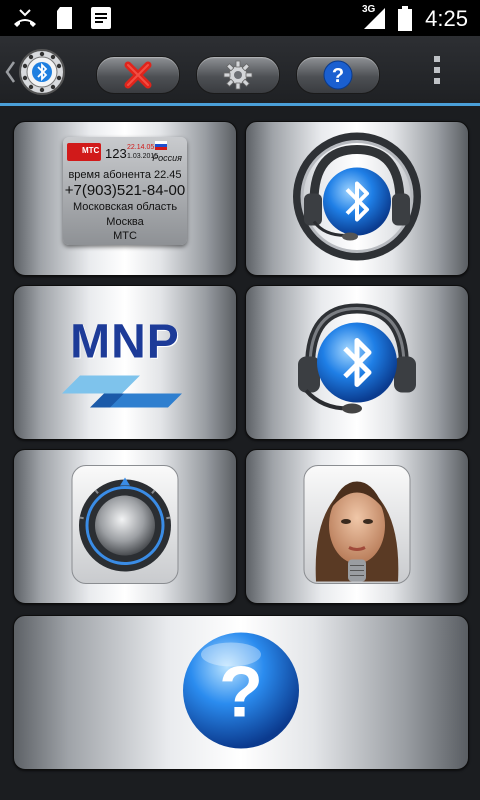 This screenshot has width=480, height=800. I want to click on bluetooth-rotary-phone-icon, so click(42, 72).